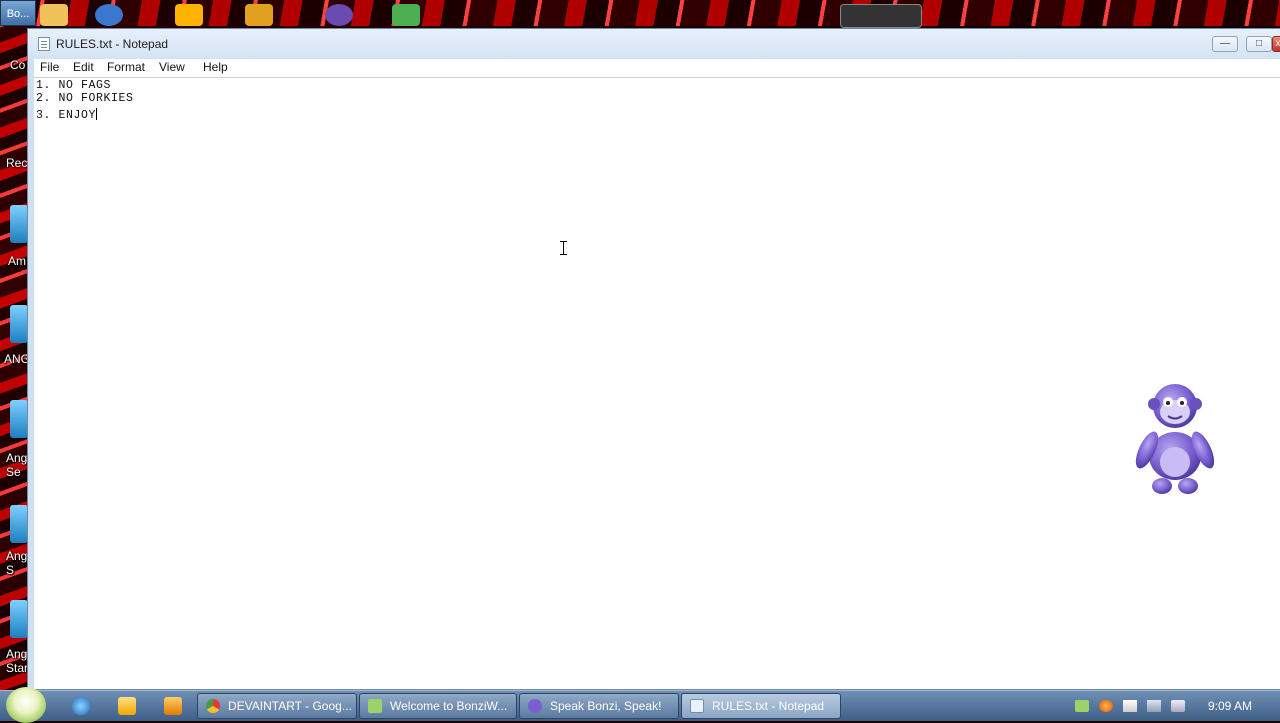  What do you see at coordinates (564, 248) in the screenshot?
I see `ibeam-cursor-icon` at bounding box center [564, 248].